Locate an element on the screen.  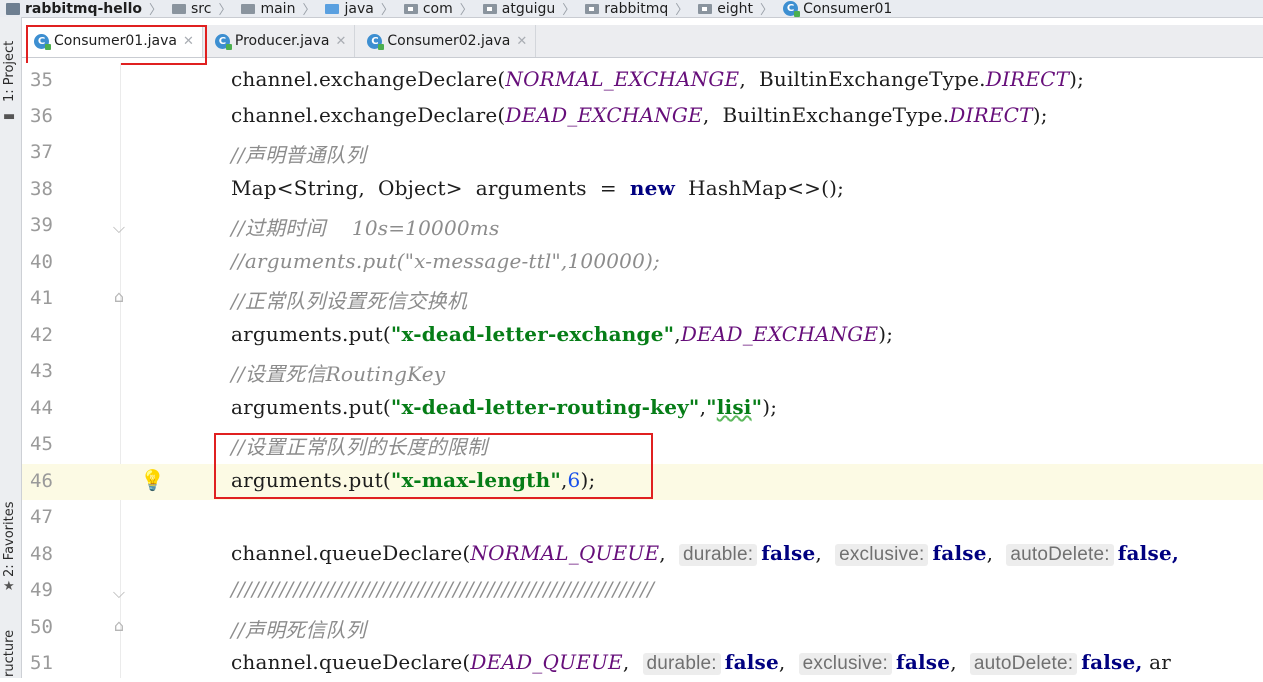
breadcrumb-com: com 〉 is located at coordinates (437, 8).